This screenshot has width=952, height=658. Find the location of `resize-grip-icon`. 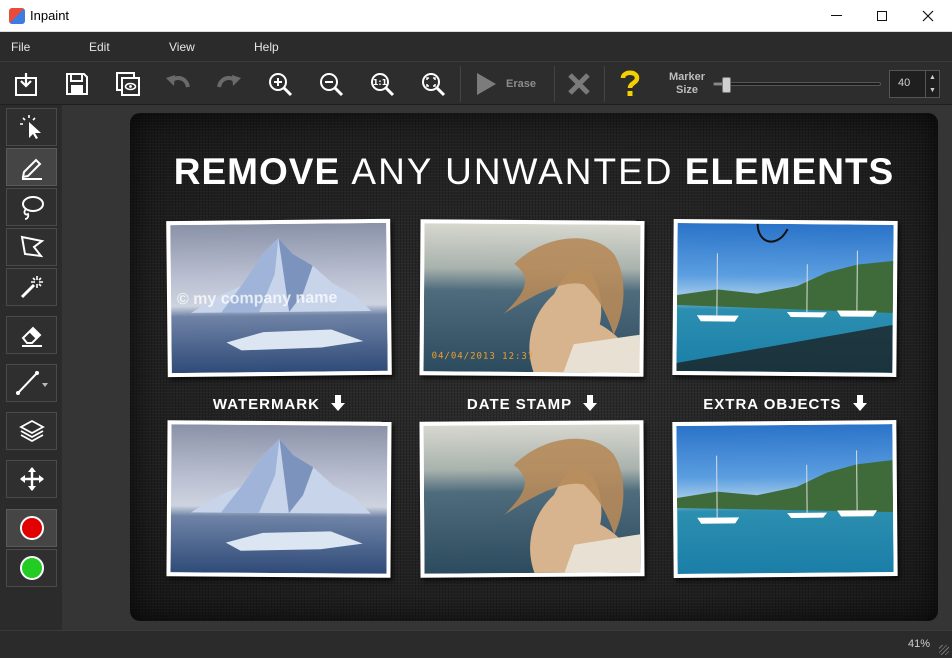

resize-grip-icon is located at coordinates (944, 650).